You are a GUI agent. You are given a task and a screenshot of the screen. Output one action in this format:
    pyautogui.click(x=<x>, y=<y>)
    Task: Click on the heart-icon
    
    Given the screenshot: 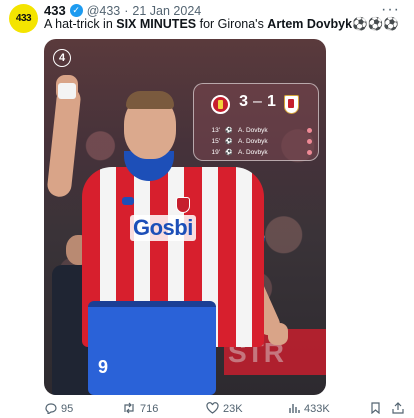 What is the action you would take?
    pyautogui.click(x=212, y=409)
    